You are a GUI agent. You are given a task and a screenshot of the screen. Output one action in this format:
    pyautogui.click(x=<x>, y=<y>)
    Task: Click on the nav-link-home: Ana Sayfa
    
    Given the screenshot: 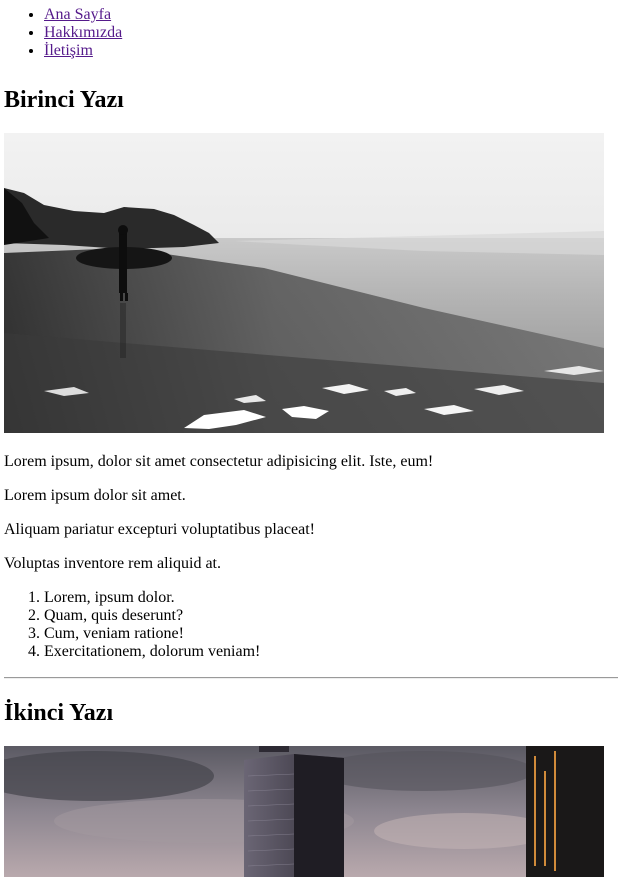 What is the action you would take?
    pyautogui.click(x=77, y=14)
    